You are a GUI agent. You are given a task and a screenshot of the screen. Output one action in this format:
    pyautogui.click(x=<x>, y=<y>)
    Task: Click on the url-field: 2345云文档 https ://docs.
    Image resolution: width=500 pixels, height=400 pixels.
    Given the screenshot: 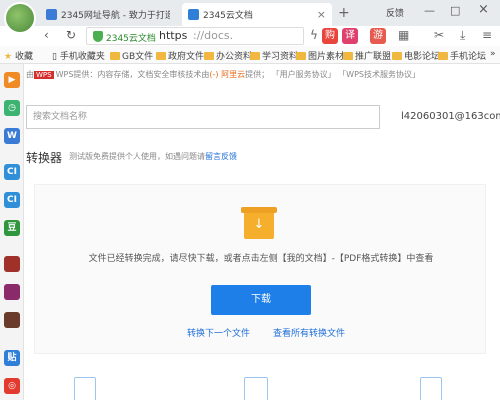 What is the action you would take?
    pyautogui.click(x=195, y=36)
    